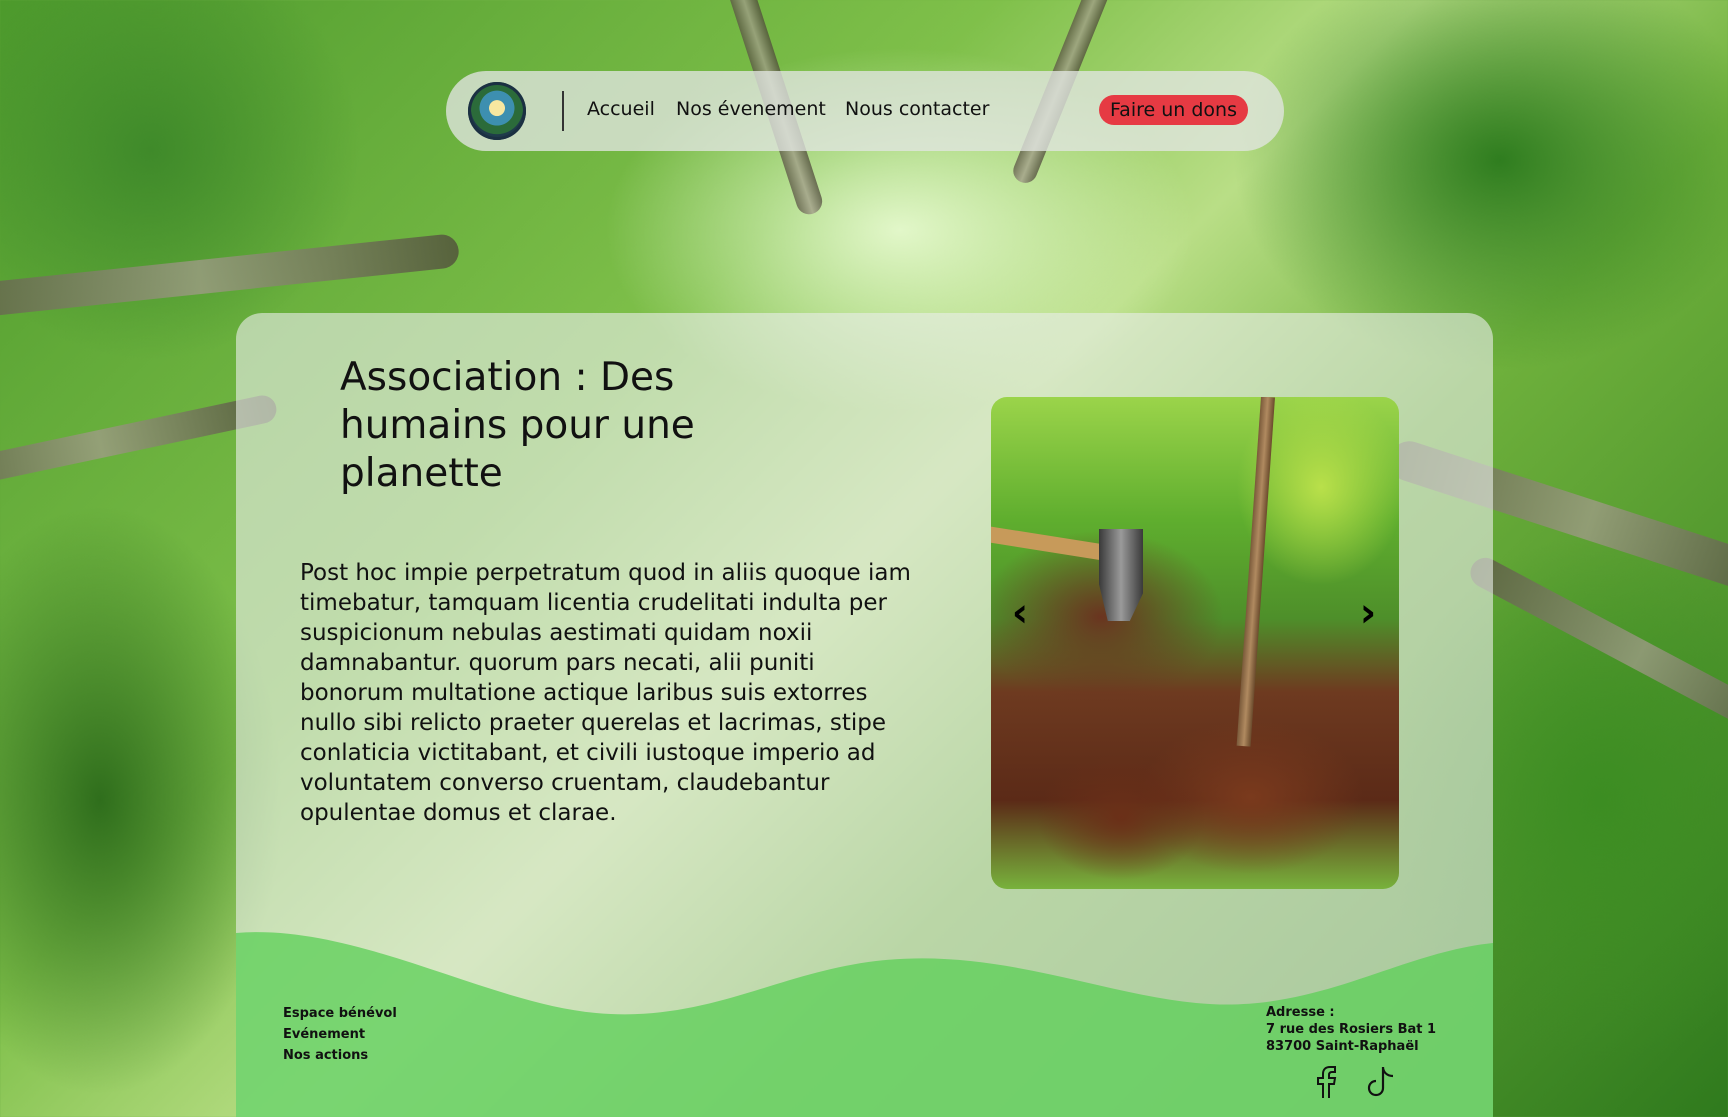  What do you see at coordinates (1255, 572) in the screenshot?
I see `sapling-illustration` at bounding box center [1255, 572].